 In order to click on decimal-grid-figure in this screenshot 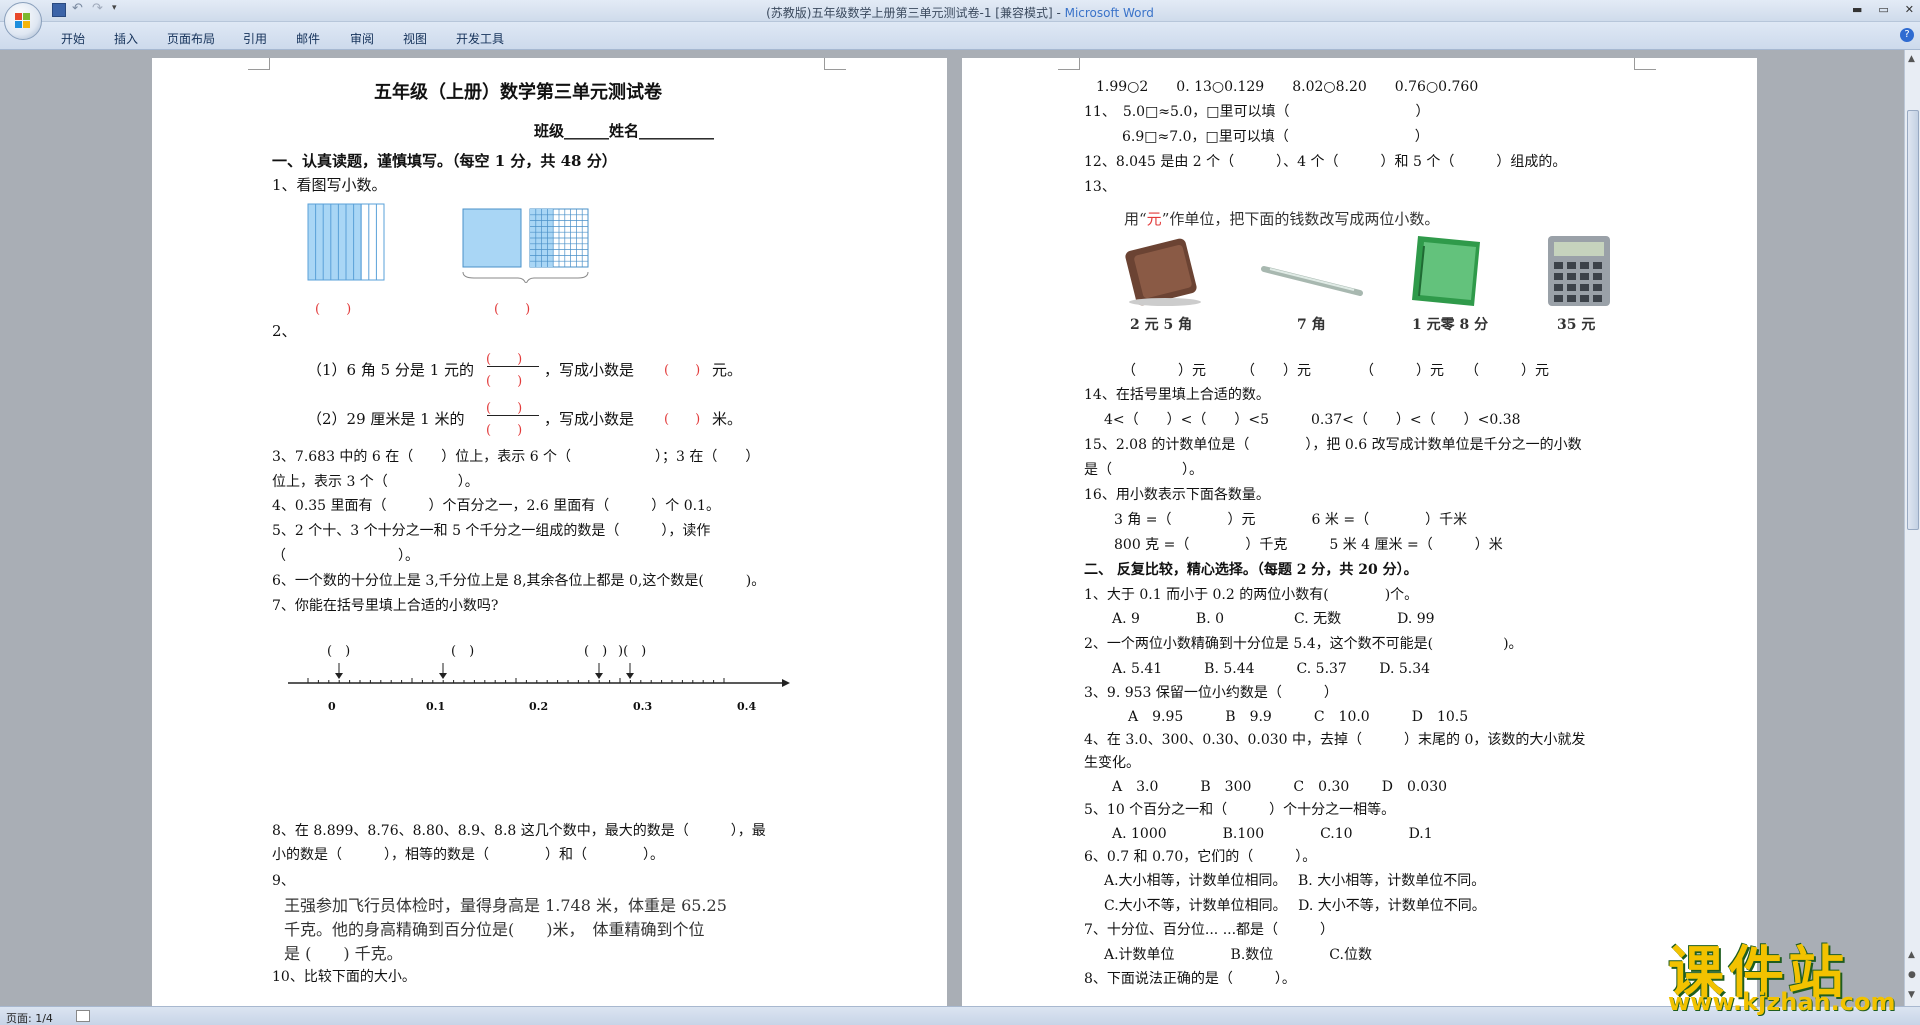, I will do `click(525, 245)`.